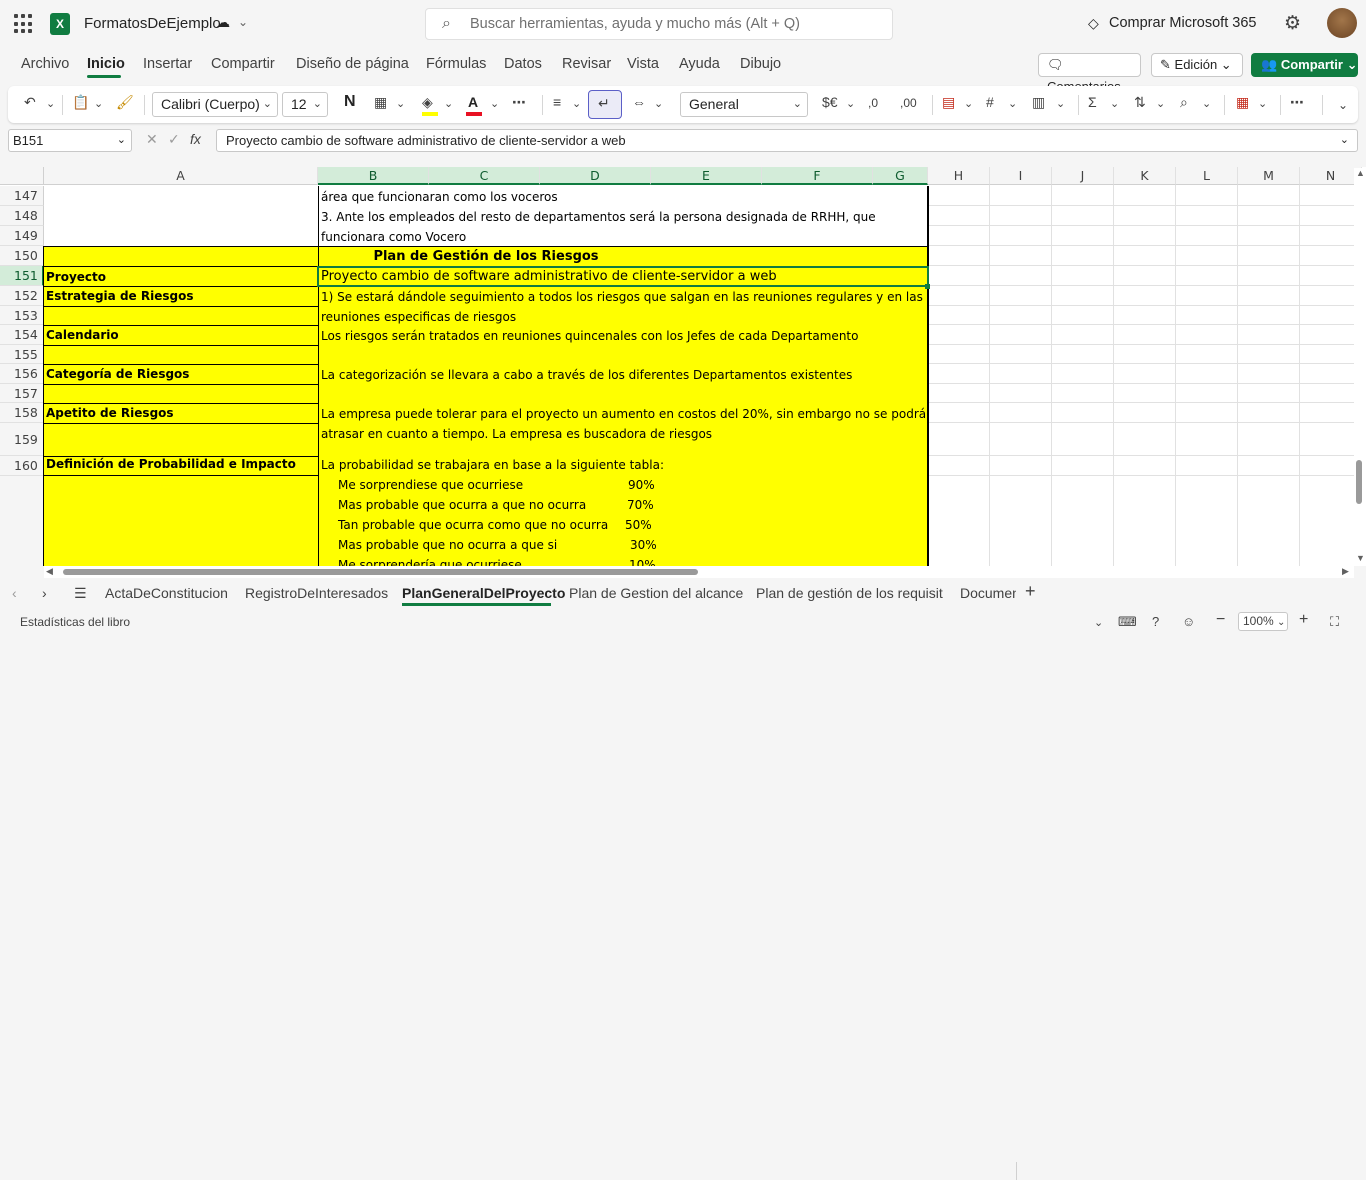 Image resolution: width=1366 pixels, height=1180 pixels. What do you see at coordinates (1342, 23) in the screenshot?
I see `avatar` at bounding box center [1342, 23].